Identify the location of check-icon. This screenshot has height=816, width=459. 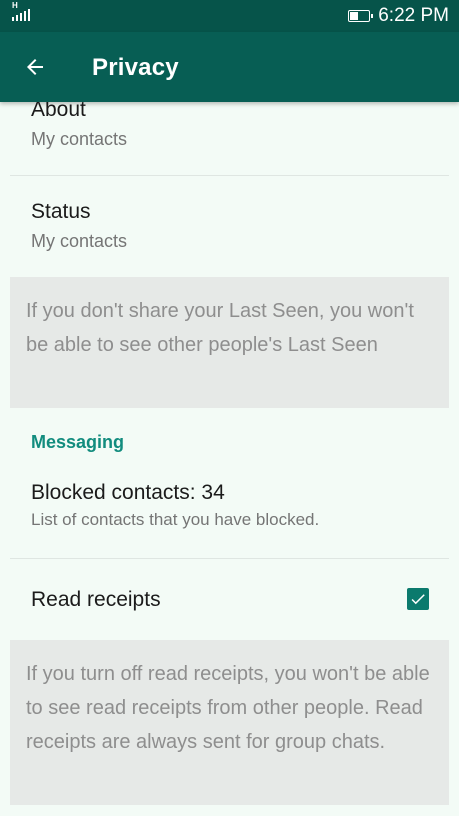
(418, 599).